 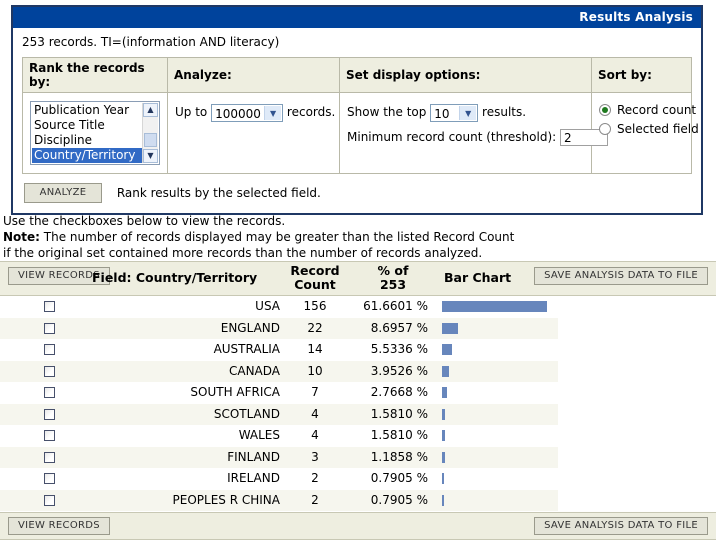 What do you see at coordinates (315, 370) in the screenshot?
I see `row-record-count: 10` at bounding box center [315, 370].